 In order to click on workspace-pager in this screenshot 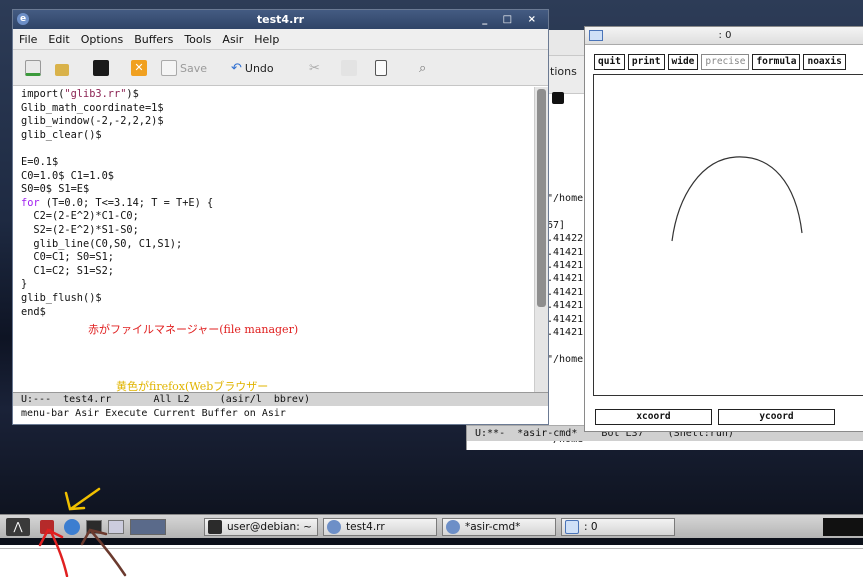, I will do `click(148, 527)`.